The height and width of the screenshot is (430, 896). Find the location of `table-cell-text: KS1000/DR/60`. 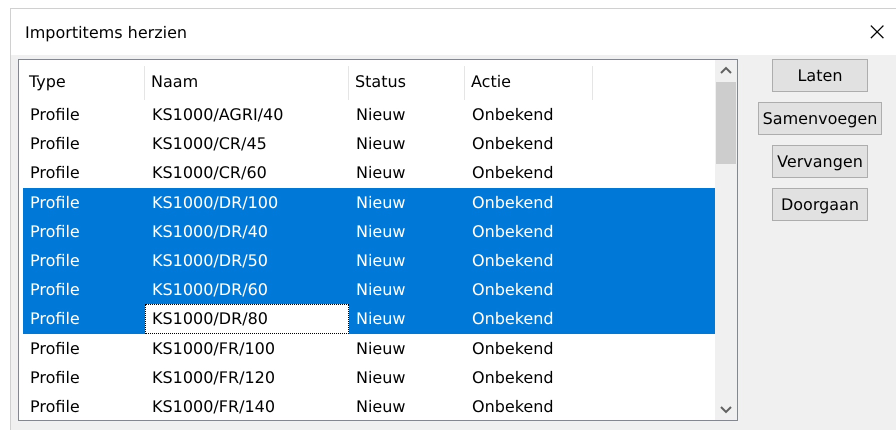

table-cell-text: KS1000/DR/60 is located at coordinates (210, 290).